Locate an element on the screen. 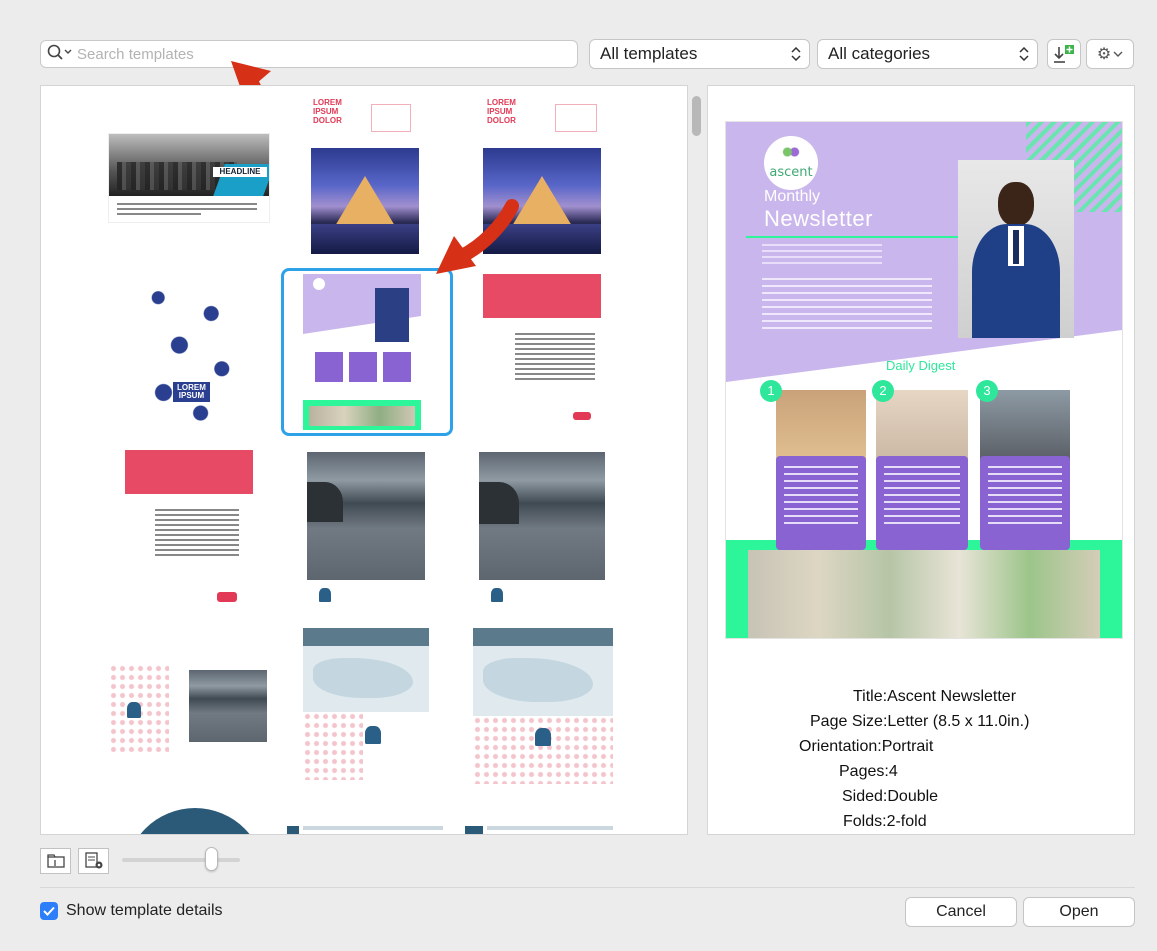  download-plus-icon is located at coordinates (1064, 54).